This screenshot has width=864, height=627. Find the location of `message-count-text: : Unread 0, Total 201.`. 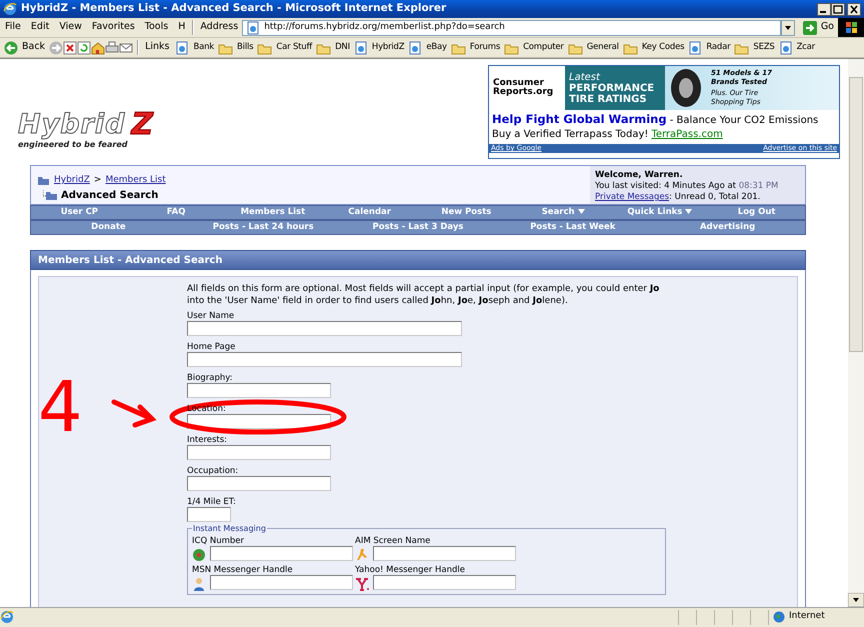

message-count-text: : Unread 0, Total 201. is located at coordinates (714, 197).